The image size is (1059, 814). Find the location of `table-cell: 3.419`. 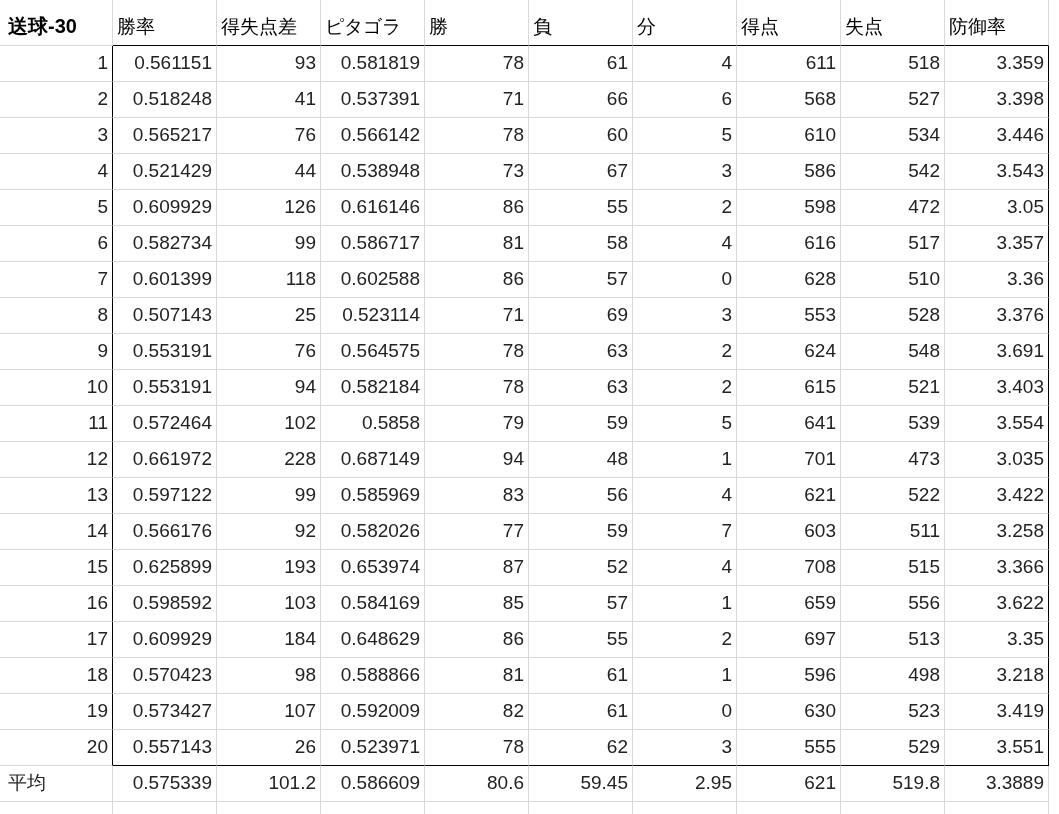

table-cell: 3.419 is located at coordinates (997, 712).